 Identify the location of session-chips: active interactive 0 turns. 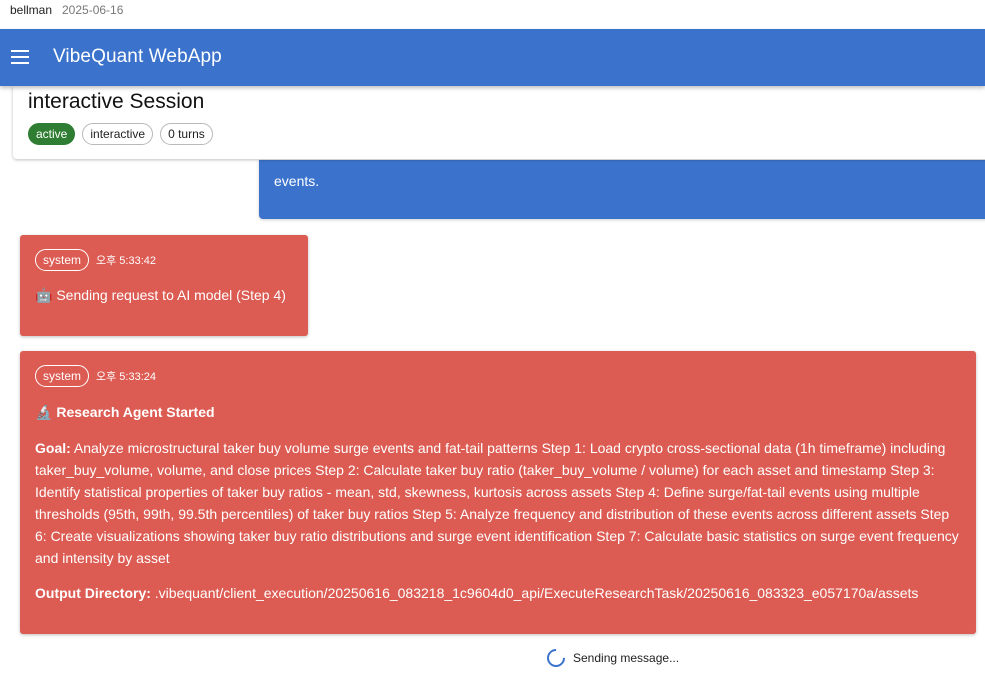
(120, 134).